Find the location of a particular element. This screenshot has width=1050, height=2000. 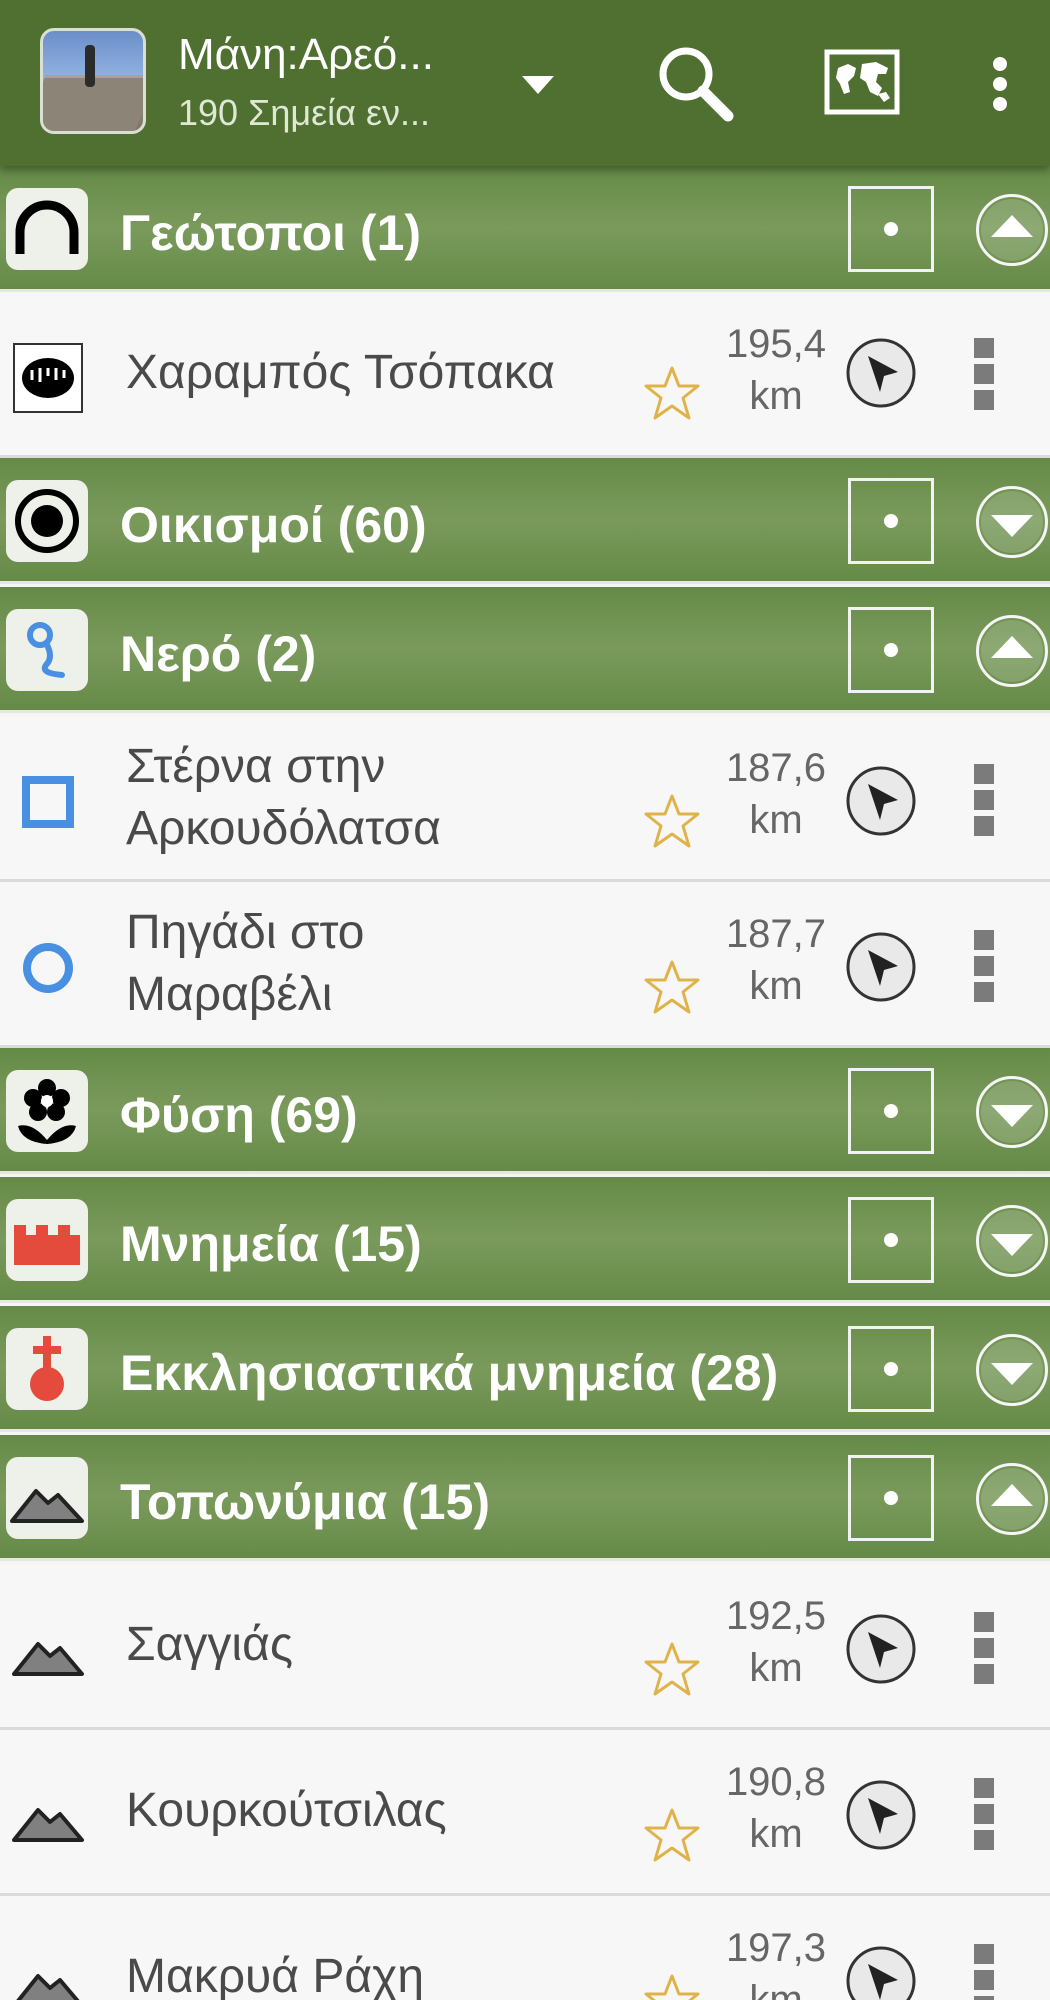

group-header-settlements: Οικισμοί (60) is located at coordinates (525, 521).